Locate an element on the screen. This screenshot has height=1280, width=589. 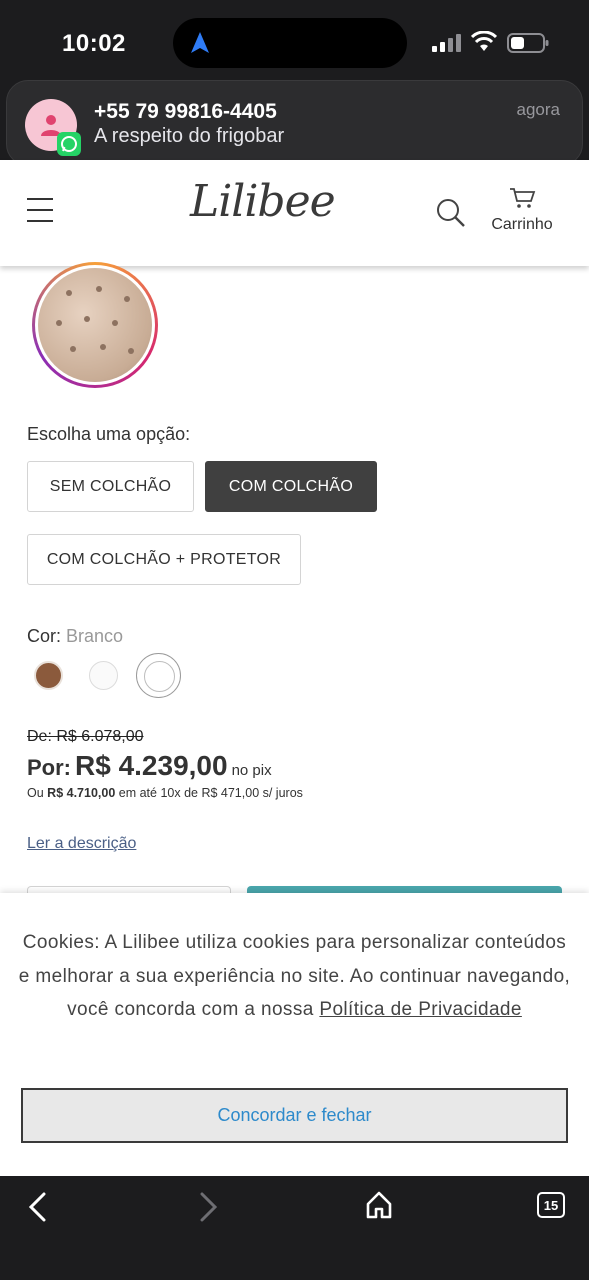
notification-time: agora is located at coordinates (538, 109).